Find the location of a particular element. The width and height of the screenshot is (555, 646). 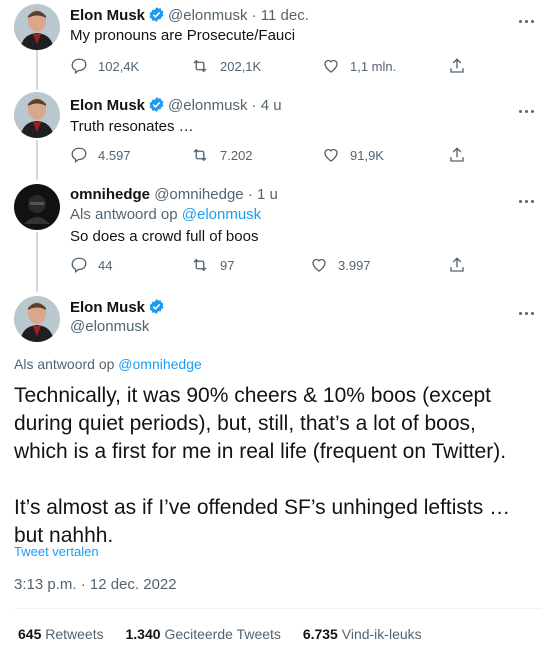

reply-button: 102,4K is located at coordinates (104, 66).